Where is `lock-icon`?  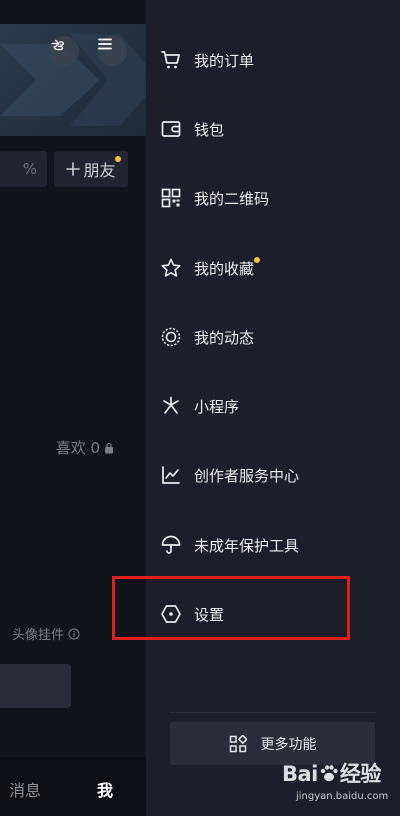
lock-icon is located at coordinates (109, 447).